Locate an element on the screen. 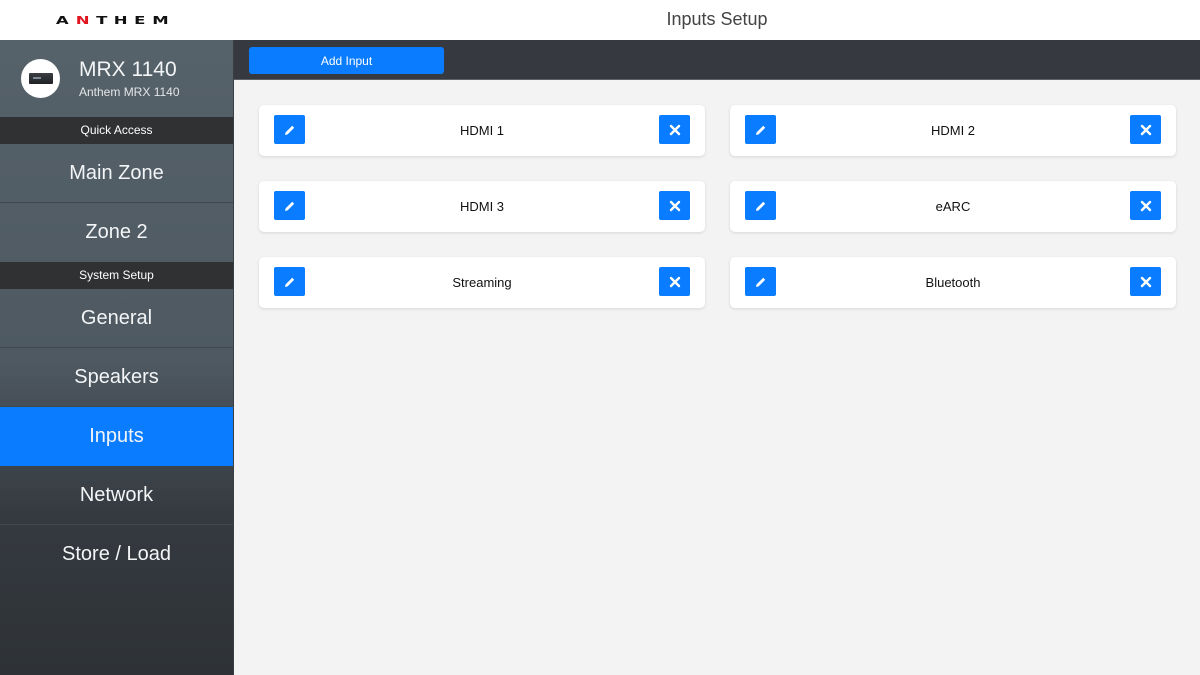 The image size is (1200, 675). input-name: HDMI 2 is located at coordinates (953, 130).